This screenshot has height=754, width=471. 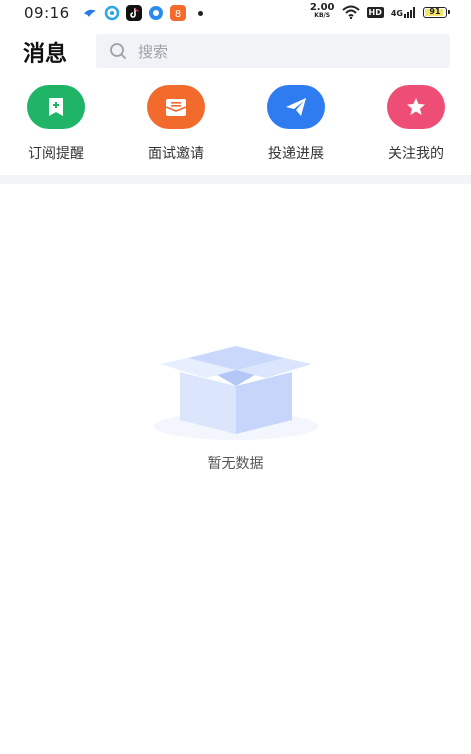 I want to click on wifi-icon, so click(x=350, y=12).